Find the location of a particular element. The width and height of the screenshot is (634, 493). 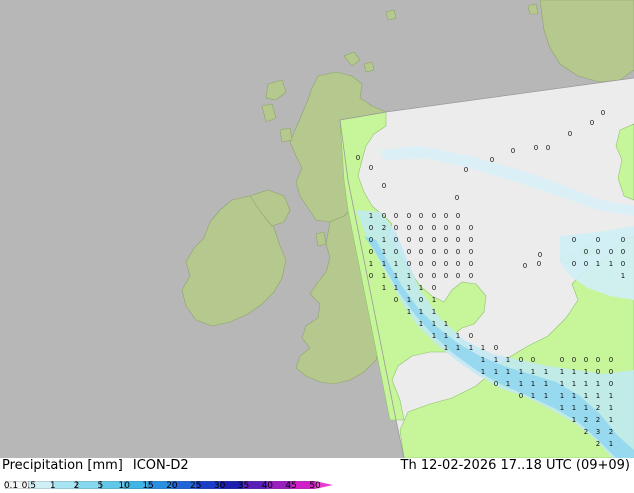

model-name: ICON-D2 is located at coordinates (160, 465).